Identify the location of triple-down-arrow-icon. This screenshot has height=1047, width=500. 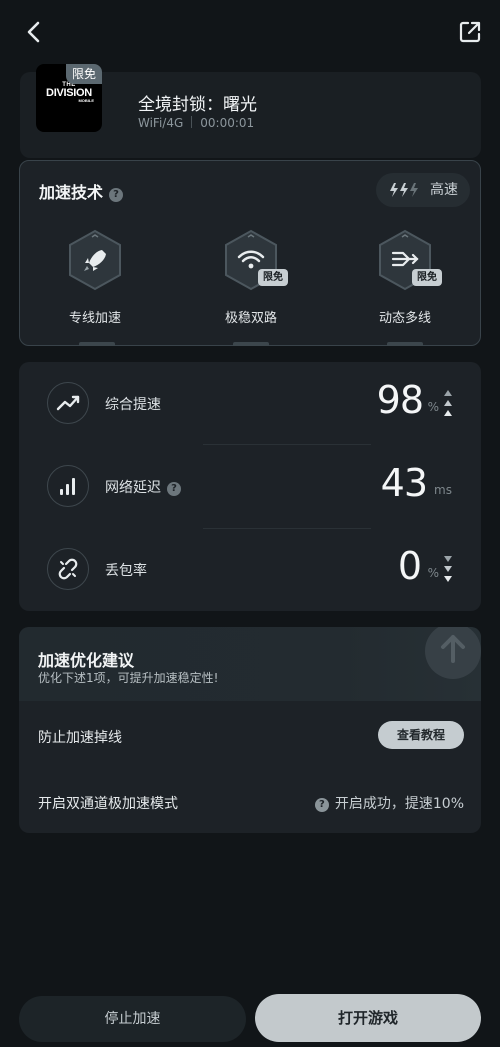
(448, 569).